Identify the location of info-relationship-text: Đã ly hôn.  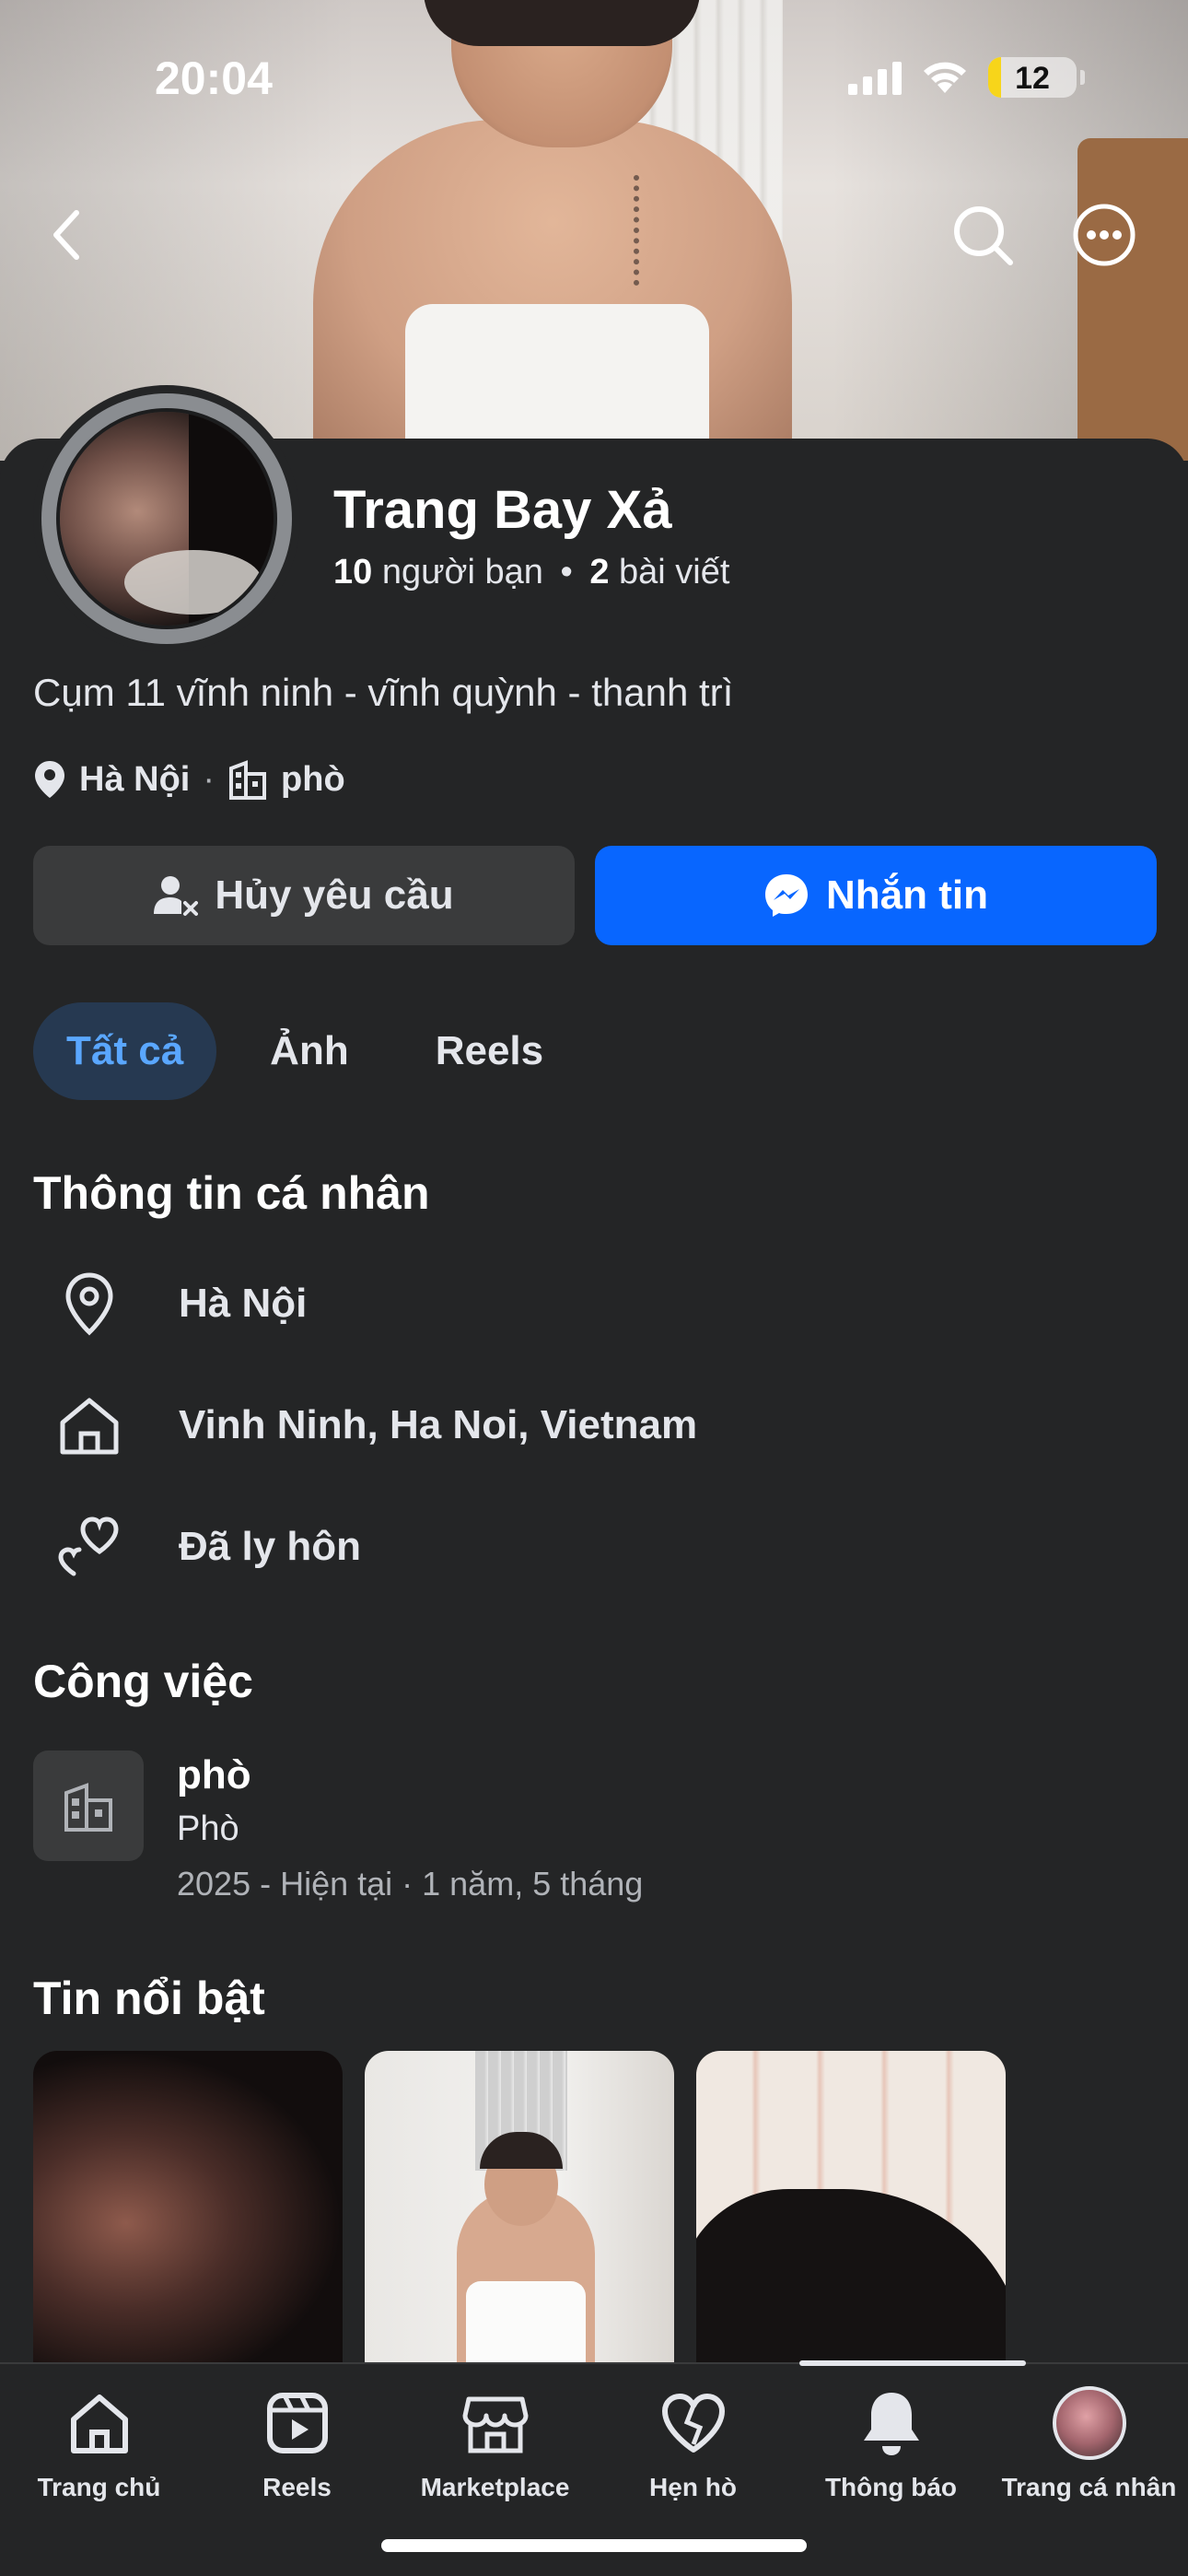
(270, 1546).